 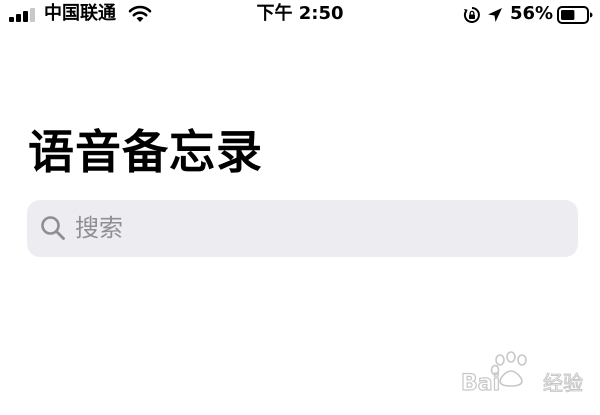 What do you see at coordinates (495, 15) in the screenshot?
I see `location-icon` at bounding box center [495, 15].